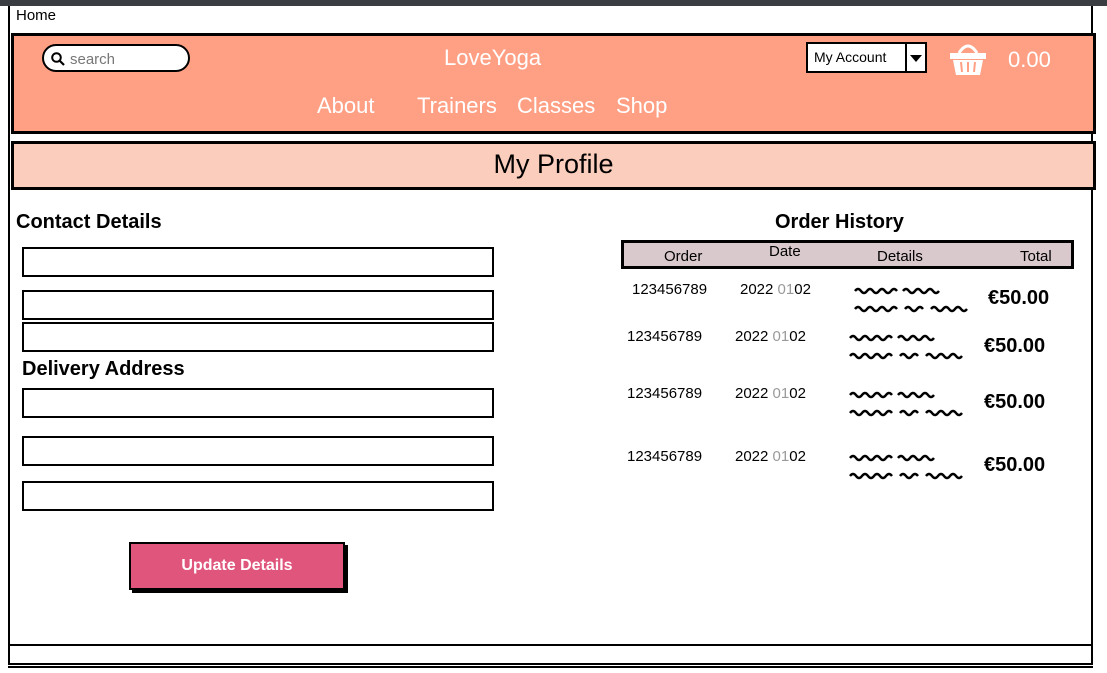  What do you see at coordinates (1029, 59) in the screenshot?
I see `cart-total: 0.00` at bounding box center [1029, 59].